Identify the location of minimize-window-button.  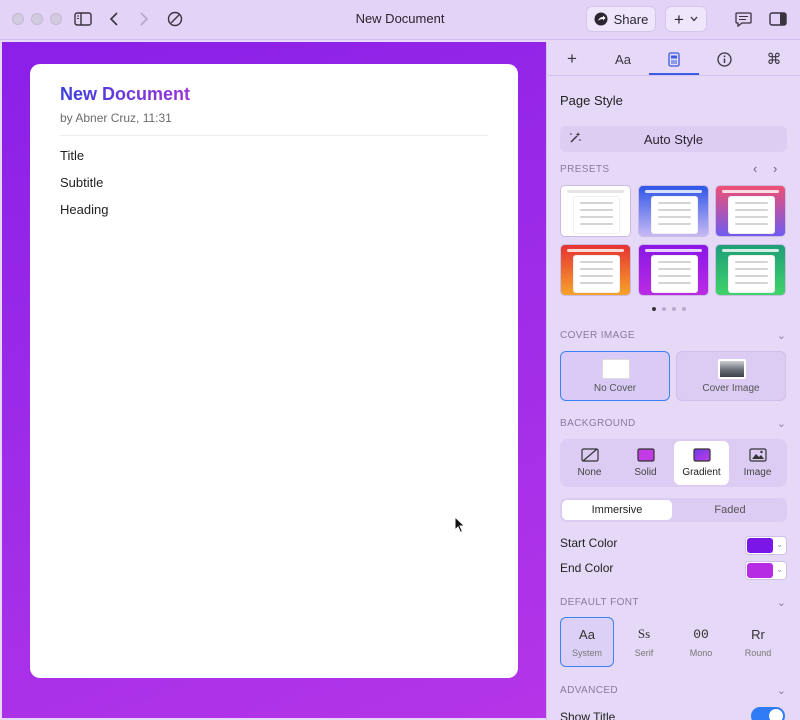
(37, 19).